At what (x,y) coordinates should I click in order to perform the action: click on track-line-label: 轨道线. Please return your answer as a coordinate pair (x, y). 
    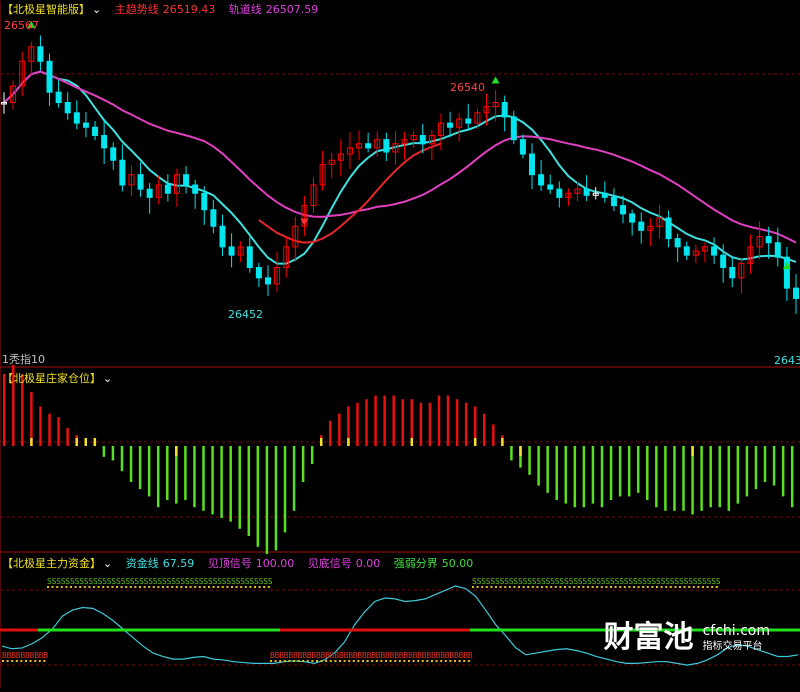
    Looking at the image, I should click on (245, 9).